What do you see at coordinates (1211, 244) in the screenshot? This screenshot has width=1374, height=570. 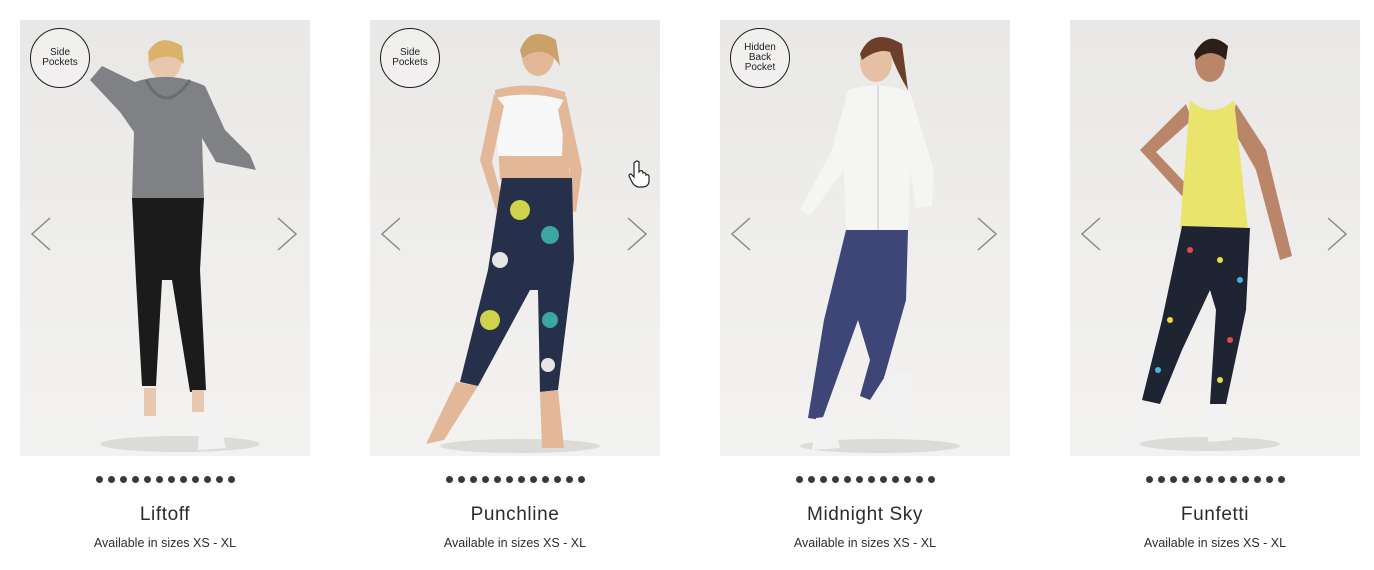 I see `model-photo-icon` at bounding box center [1211, 244].